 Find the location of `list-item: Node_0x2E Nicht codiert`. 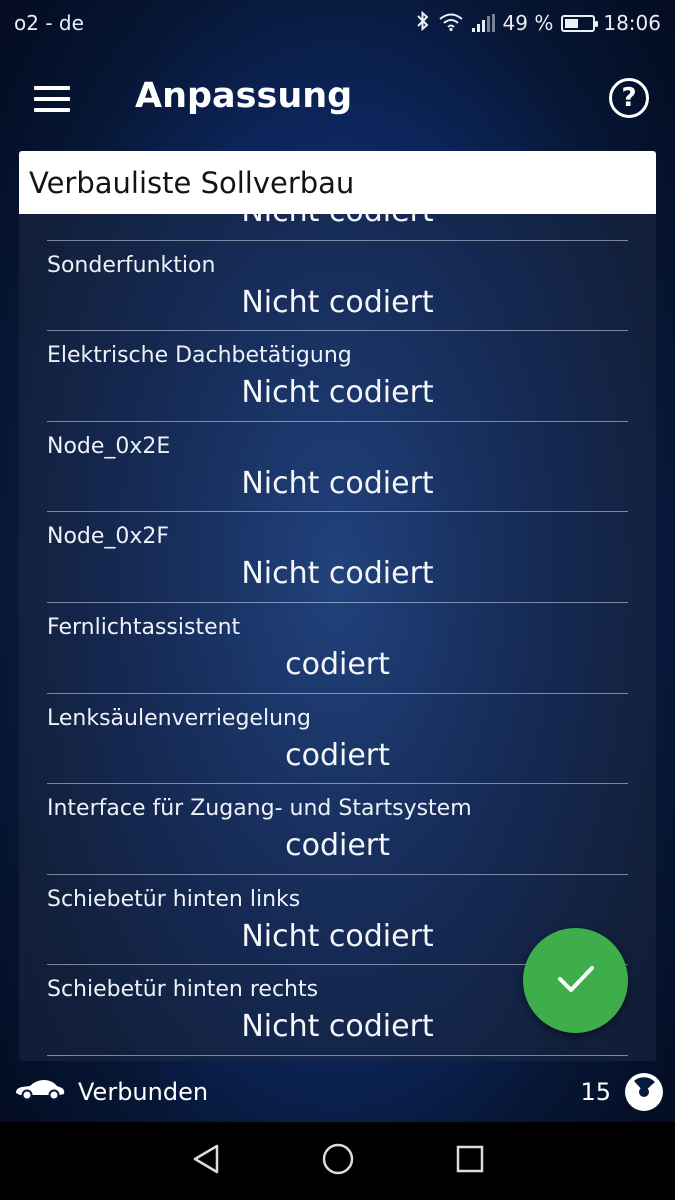

list-item: Node_0x2E Nicht codiert is located at coordinates (337, 467).